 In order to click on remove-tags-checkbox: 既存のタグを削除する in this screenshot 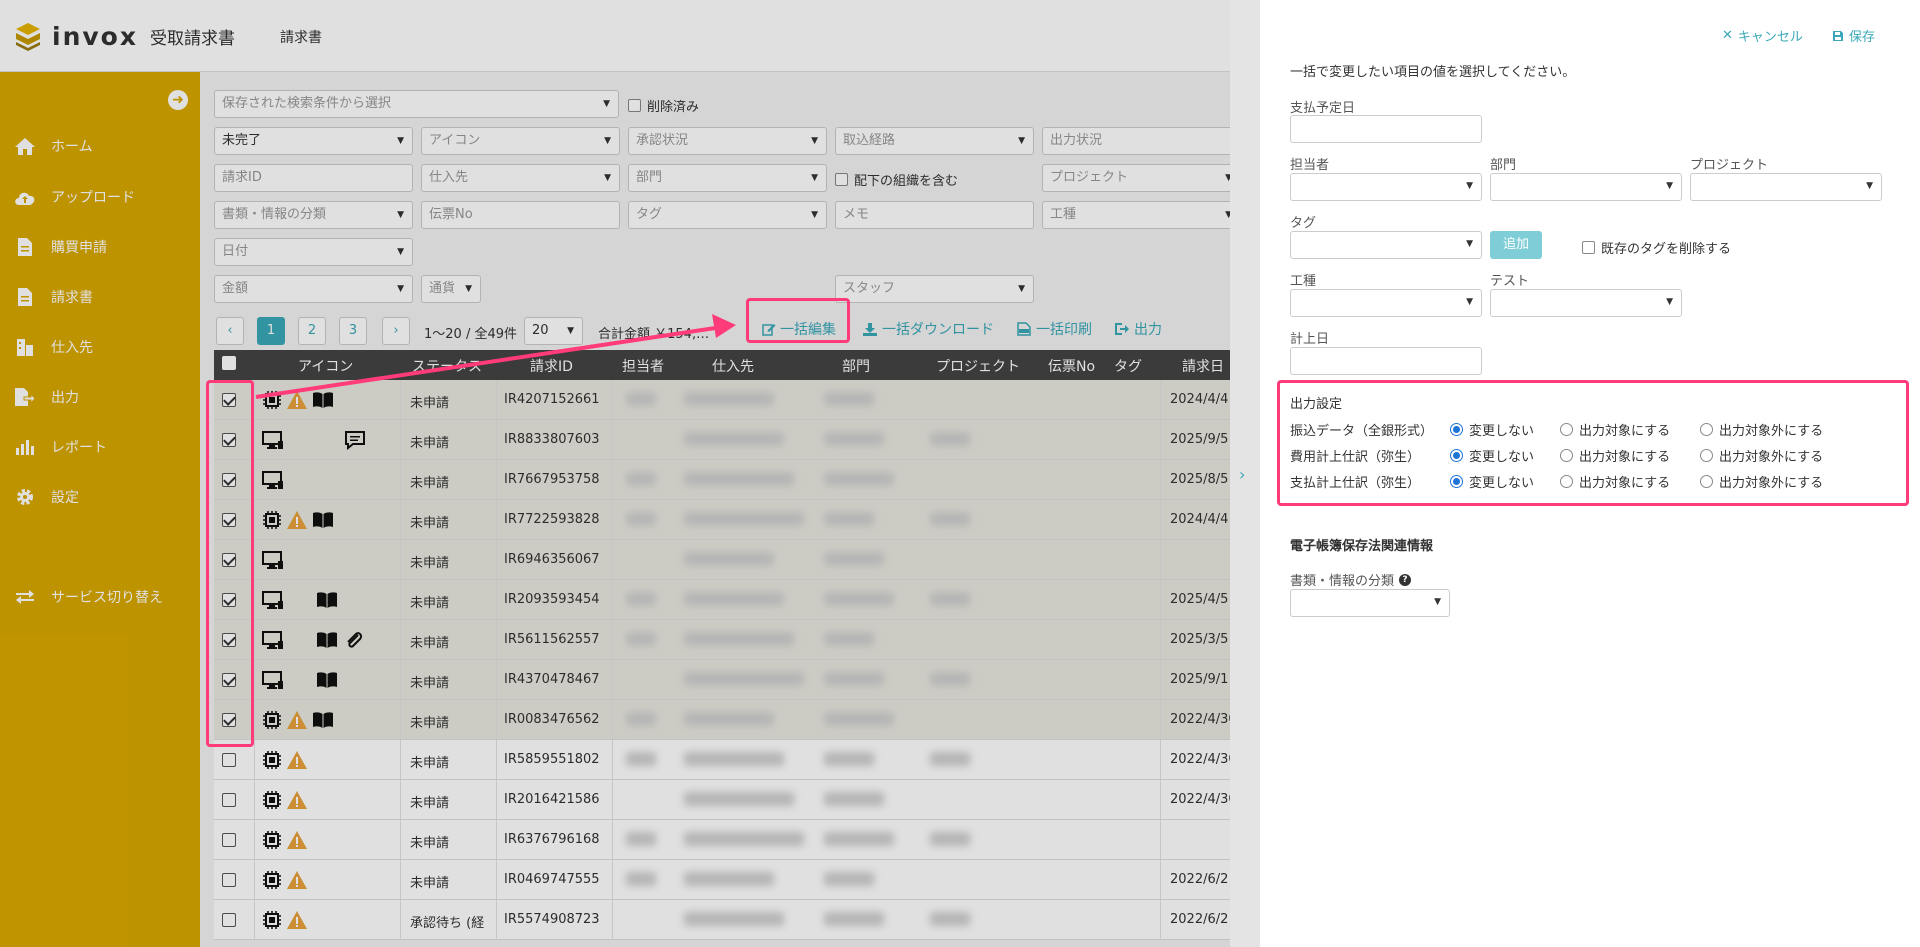, I will do `click(1656, 247)`.